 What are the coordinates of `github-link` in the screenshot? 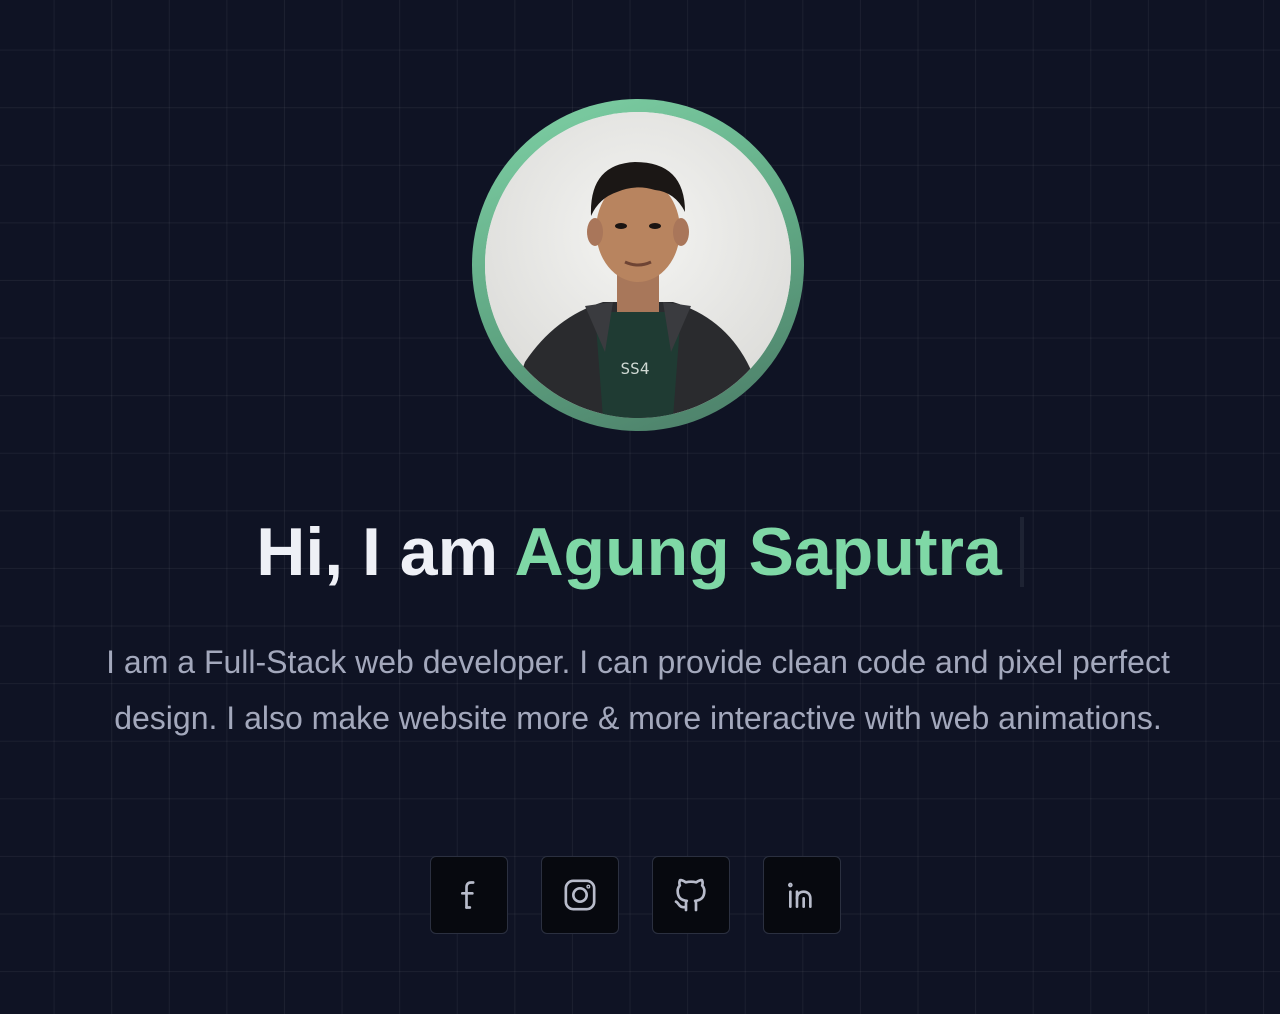 It's located at (691, 895).